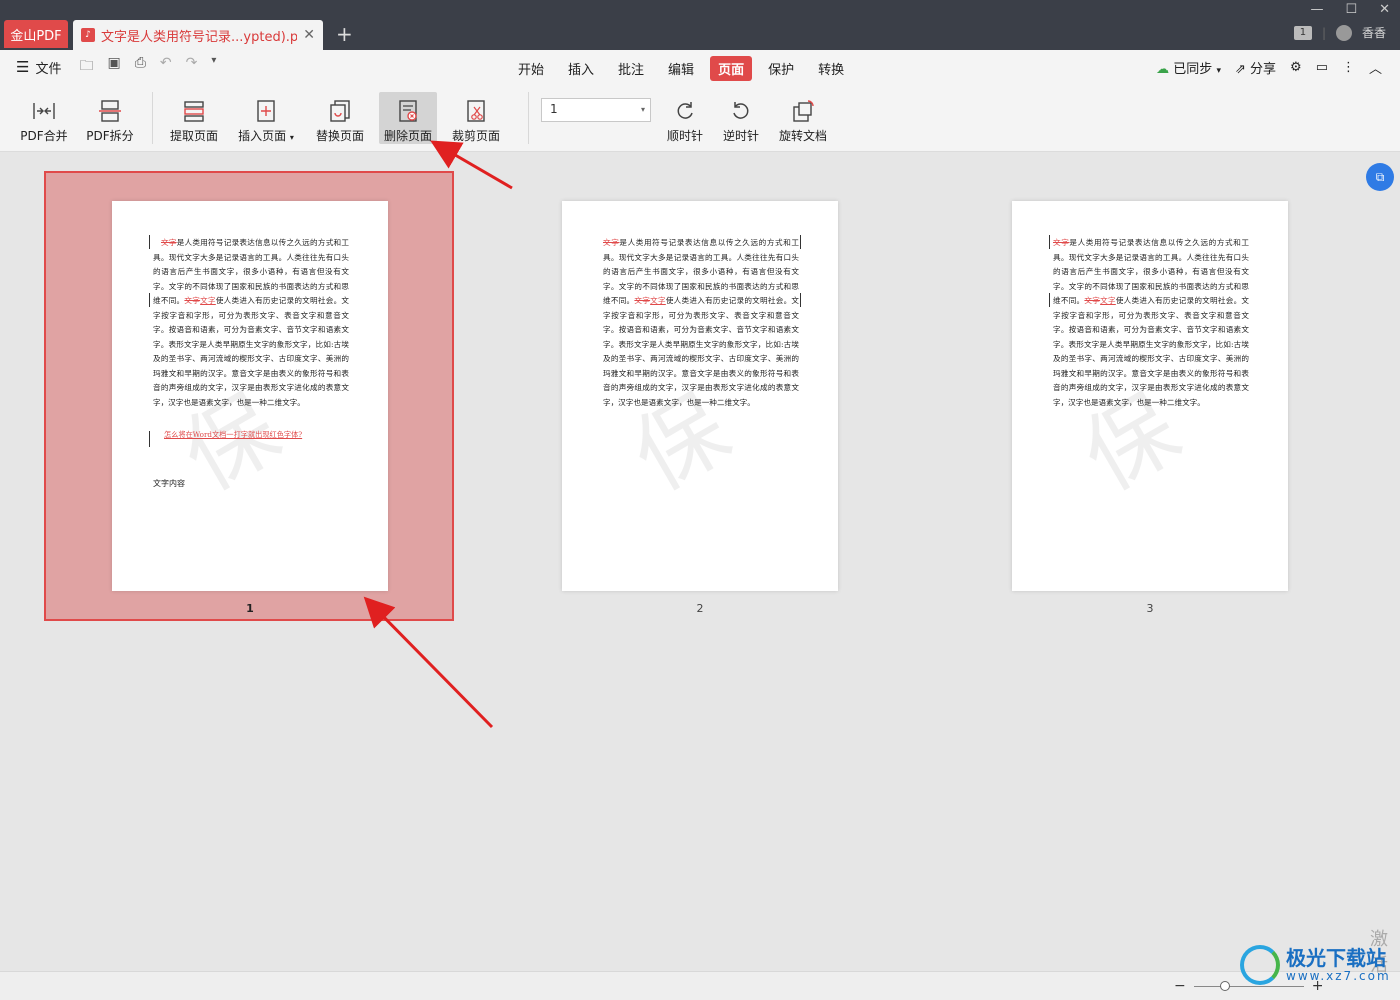  I want to click on page-extra-text: 文字内容, so click(169, 483).